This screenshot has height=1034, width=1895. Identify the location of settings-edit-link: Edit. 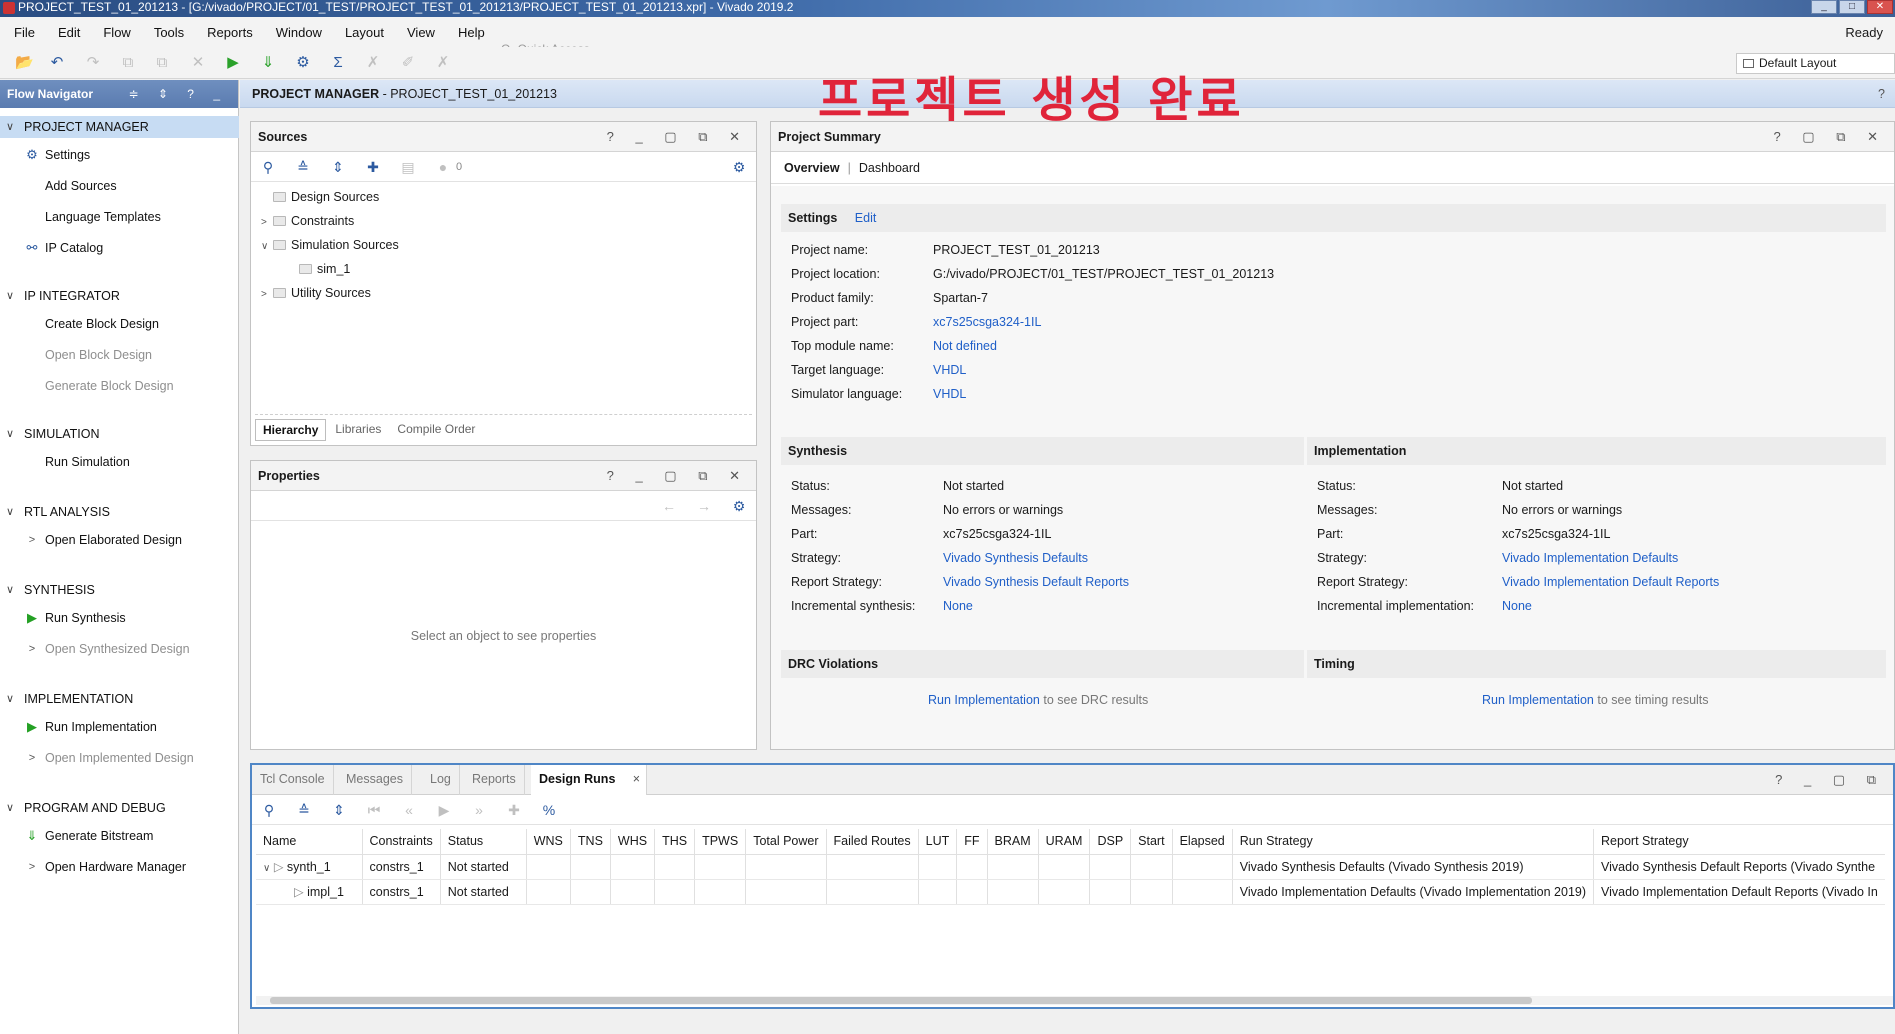
(866, 218).